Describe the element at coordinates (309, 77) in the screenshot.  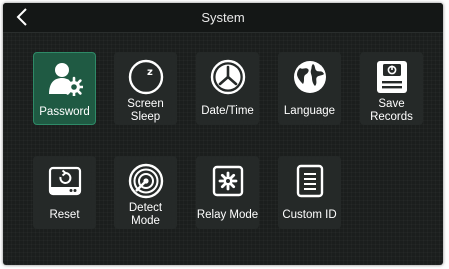
I see `globe-icon` at that location.